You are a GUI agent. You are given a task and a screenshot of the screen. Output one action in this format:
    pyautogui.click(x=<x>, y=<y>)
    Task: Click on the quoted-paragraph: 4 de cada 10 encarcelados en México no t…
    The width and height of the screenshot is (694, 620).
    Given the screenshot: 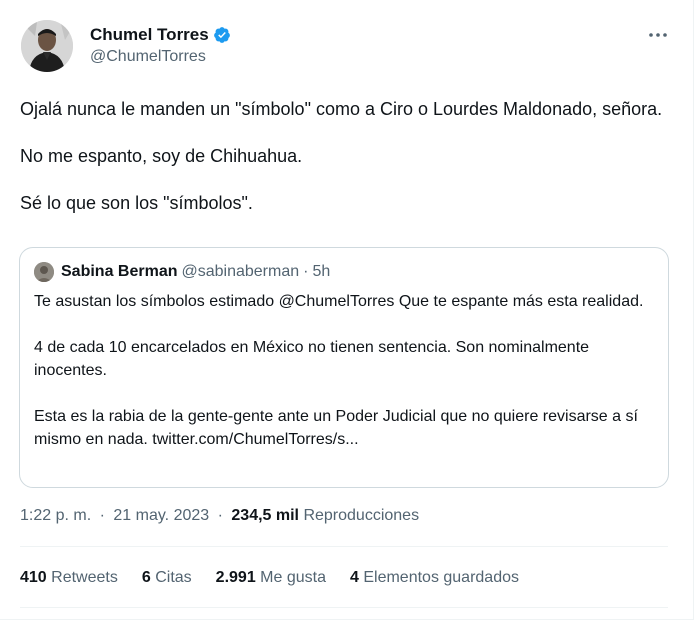 What is the action you would take?
    pyautogui.click(x=312, y=359)
    